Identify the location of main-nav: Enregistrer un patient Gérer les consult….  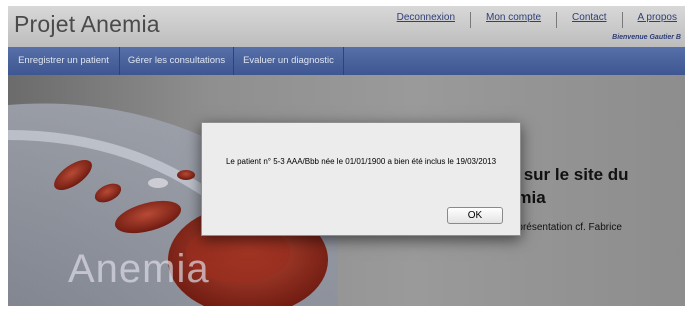
(346, 61).